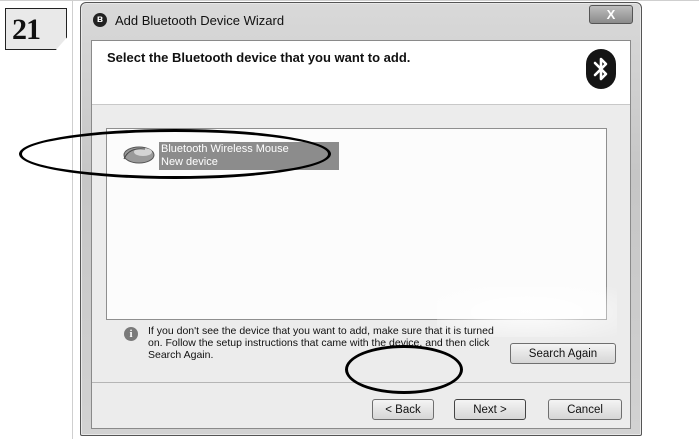  What do you see at coordinates (403, 409) in the screenshot?
I see `back-button: < Back` at bounding box center [403, 409].